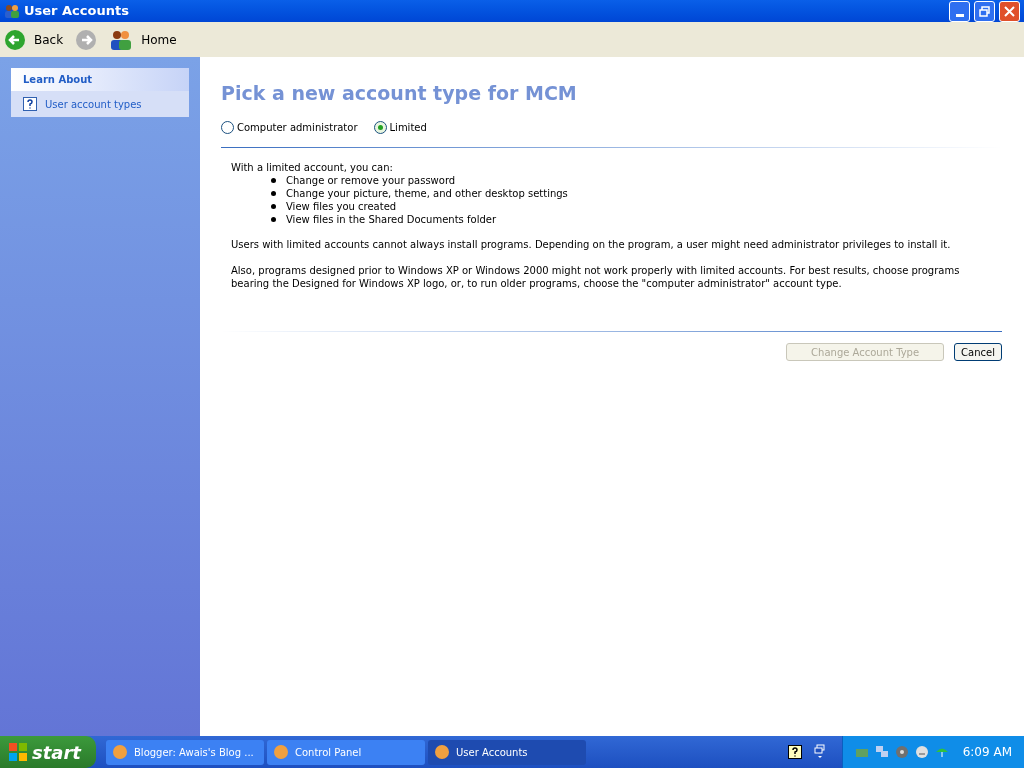 Image resolution: width=1024 pixels, height=768 pixels. I want to click on minimize-button, so click(959, 11).